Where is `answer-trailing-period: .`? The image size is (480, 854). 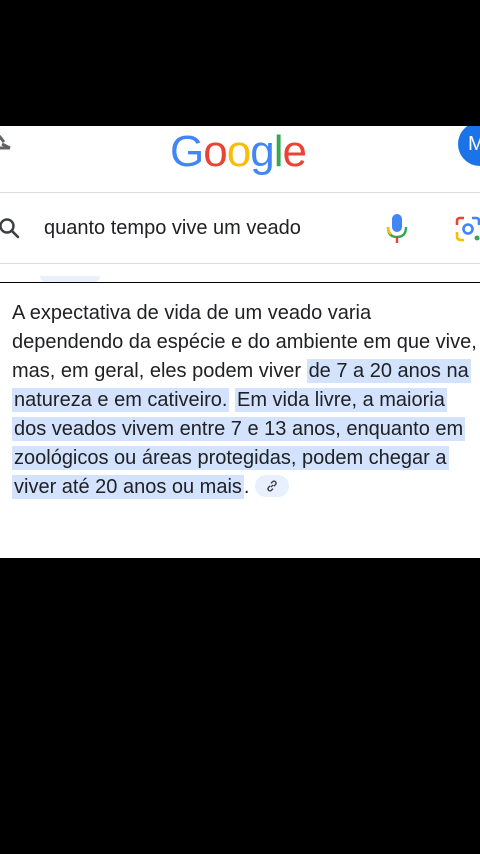
answer-trailing-period: . is located at coordinates (246, 487).